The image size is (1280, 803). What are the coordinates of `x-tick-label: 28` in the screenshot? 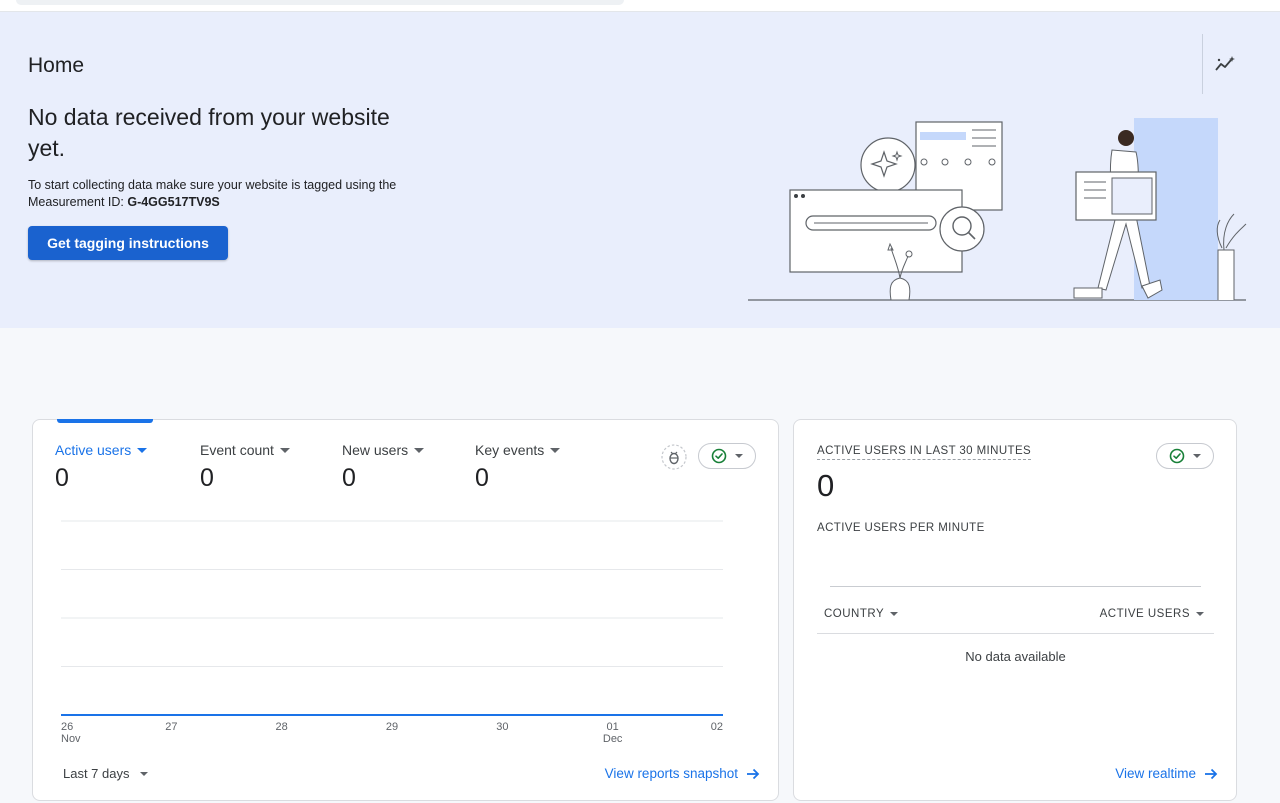 It's located at (282, 727).